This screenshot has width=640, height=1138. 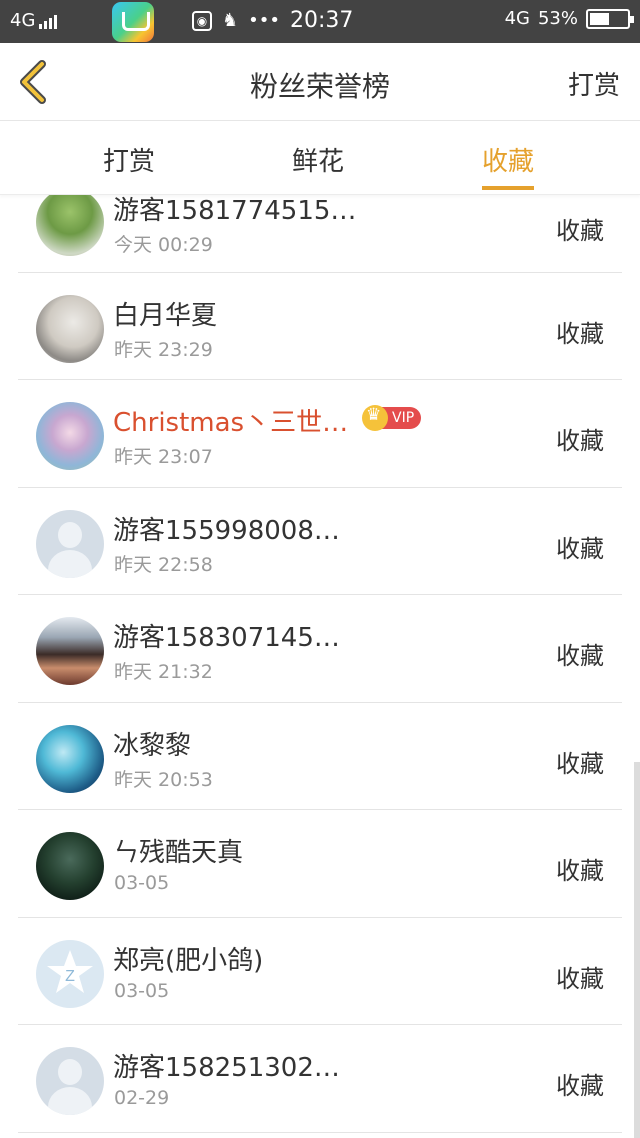 What do you see at coordinates (163, 349) in the screenshot?
I see `favorite-time: 昨天 23:29` at bounding box center [163, 349].